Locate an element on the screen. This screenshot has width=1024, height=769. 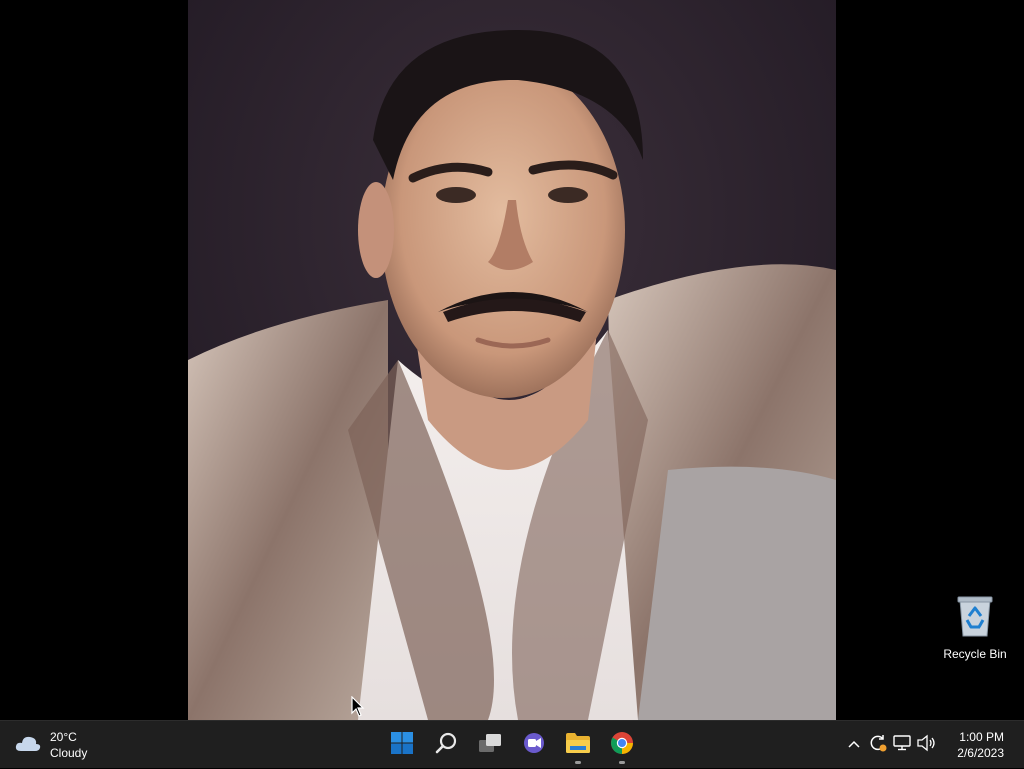
clock-date: 2/6/2023 is located at coordinates (980, 753).